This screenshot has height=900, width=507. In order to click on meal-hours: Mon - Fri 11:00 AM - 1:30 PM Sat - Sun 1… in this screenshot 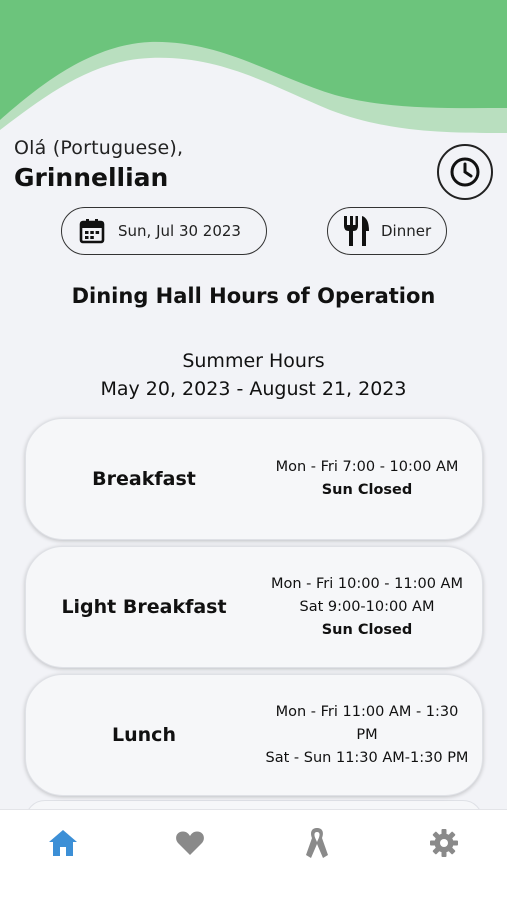, I will do `click(367, 735)`.